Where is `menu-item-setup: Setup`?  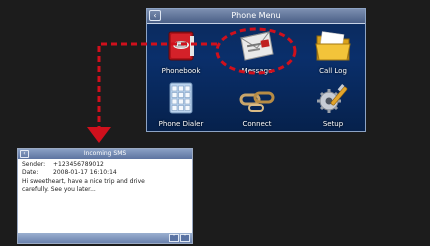 menu-item-setup: Setup is located at coordinates (333, 105).